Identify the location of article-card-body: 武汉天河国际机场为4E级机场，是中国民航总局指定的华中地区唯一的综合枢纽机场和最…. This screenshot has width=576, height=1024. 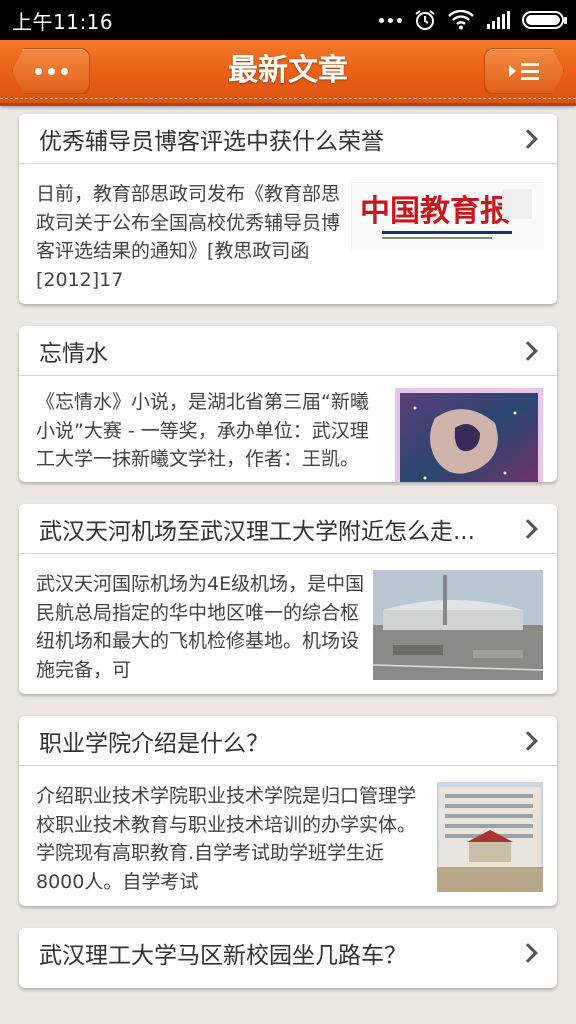
(288, 624).